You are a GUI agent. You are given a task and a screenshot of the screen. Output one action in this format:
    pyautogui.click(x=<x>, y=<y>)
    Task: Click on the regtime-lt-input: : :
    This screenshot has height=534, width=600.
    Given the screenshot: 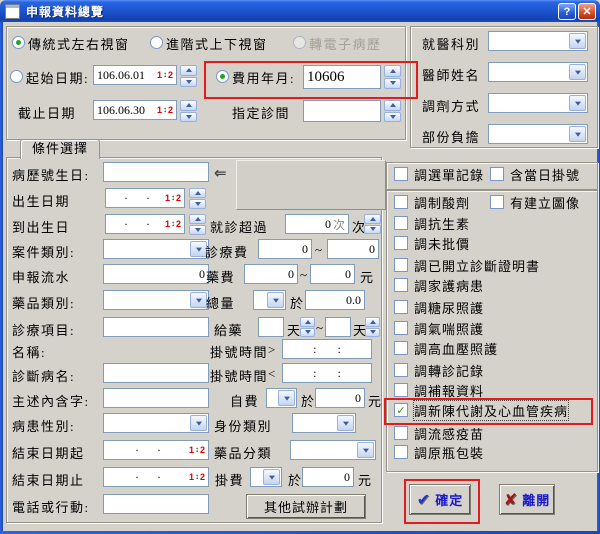 What is the action you would take?
    pyautogui.click(x=327, y=373)
    